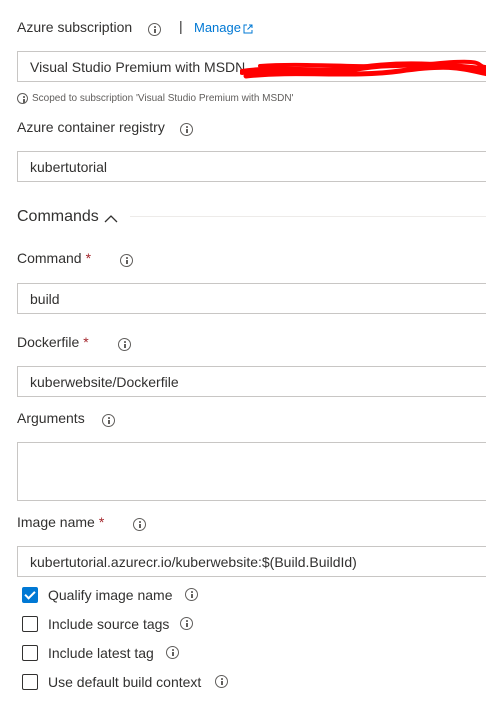  What do you see at coordinates (45, 299) in the screenshot?
I see `command-value: build` at bounding box center [45, 299].